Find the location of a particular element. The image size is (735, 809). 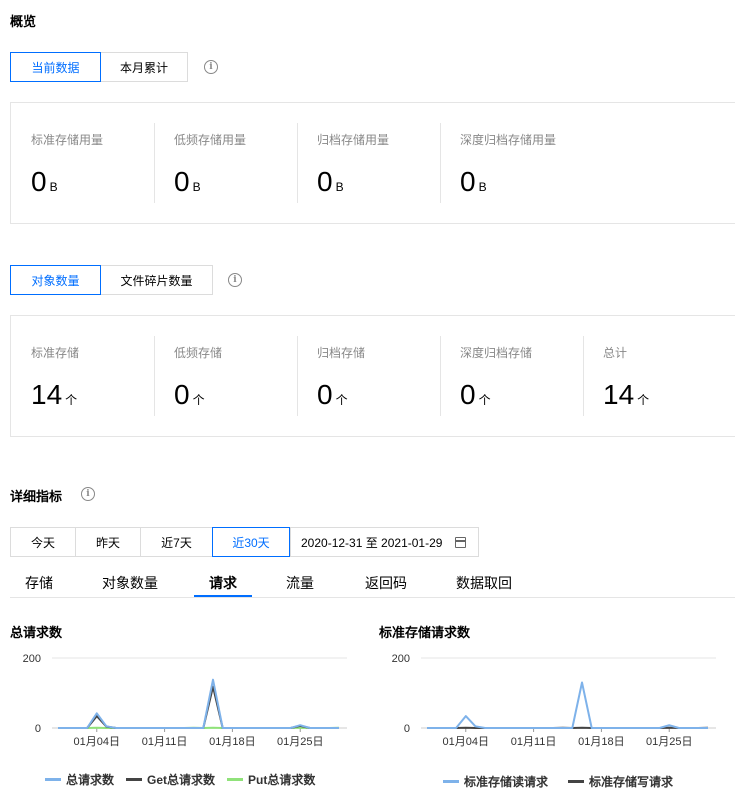

legend-label: 标准存储写请求 is located at coordinates (631, 782).